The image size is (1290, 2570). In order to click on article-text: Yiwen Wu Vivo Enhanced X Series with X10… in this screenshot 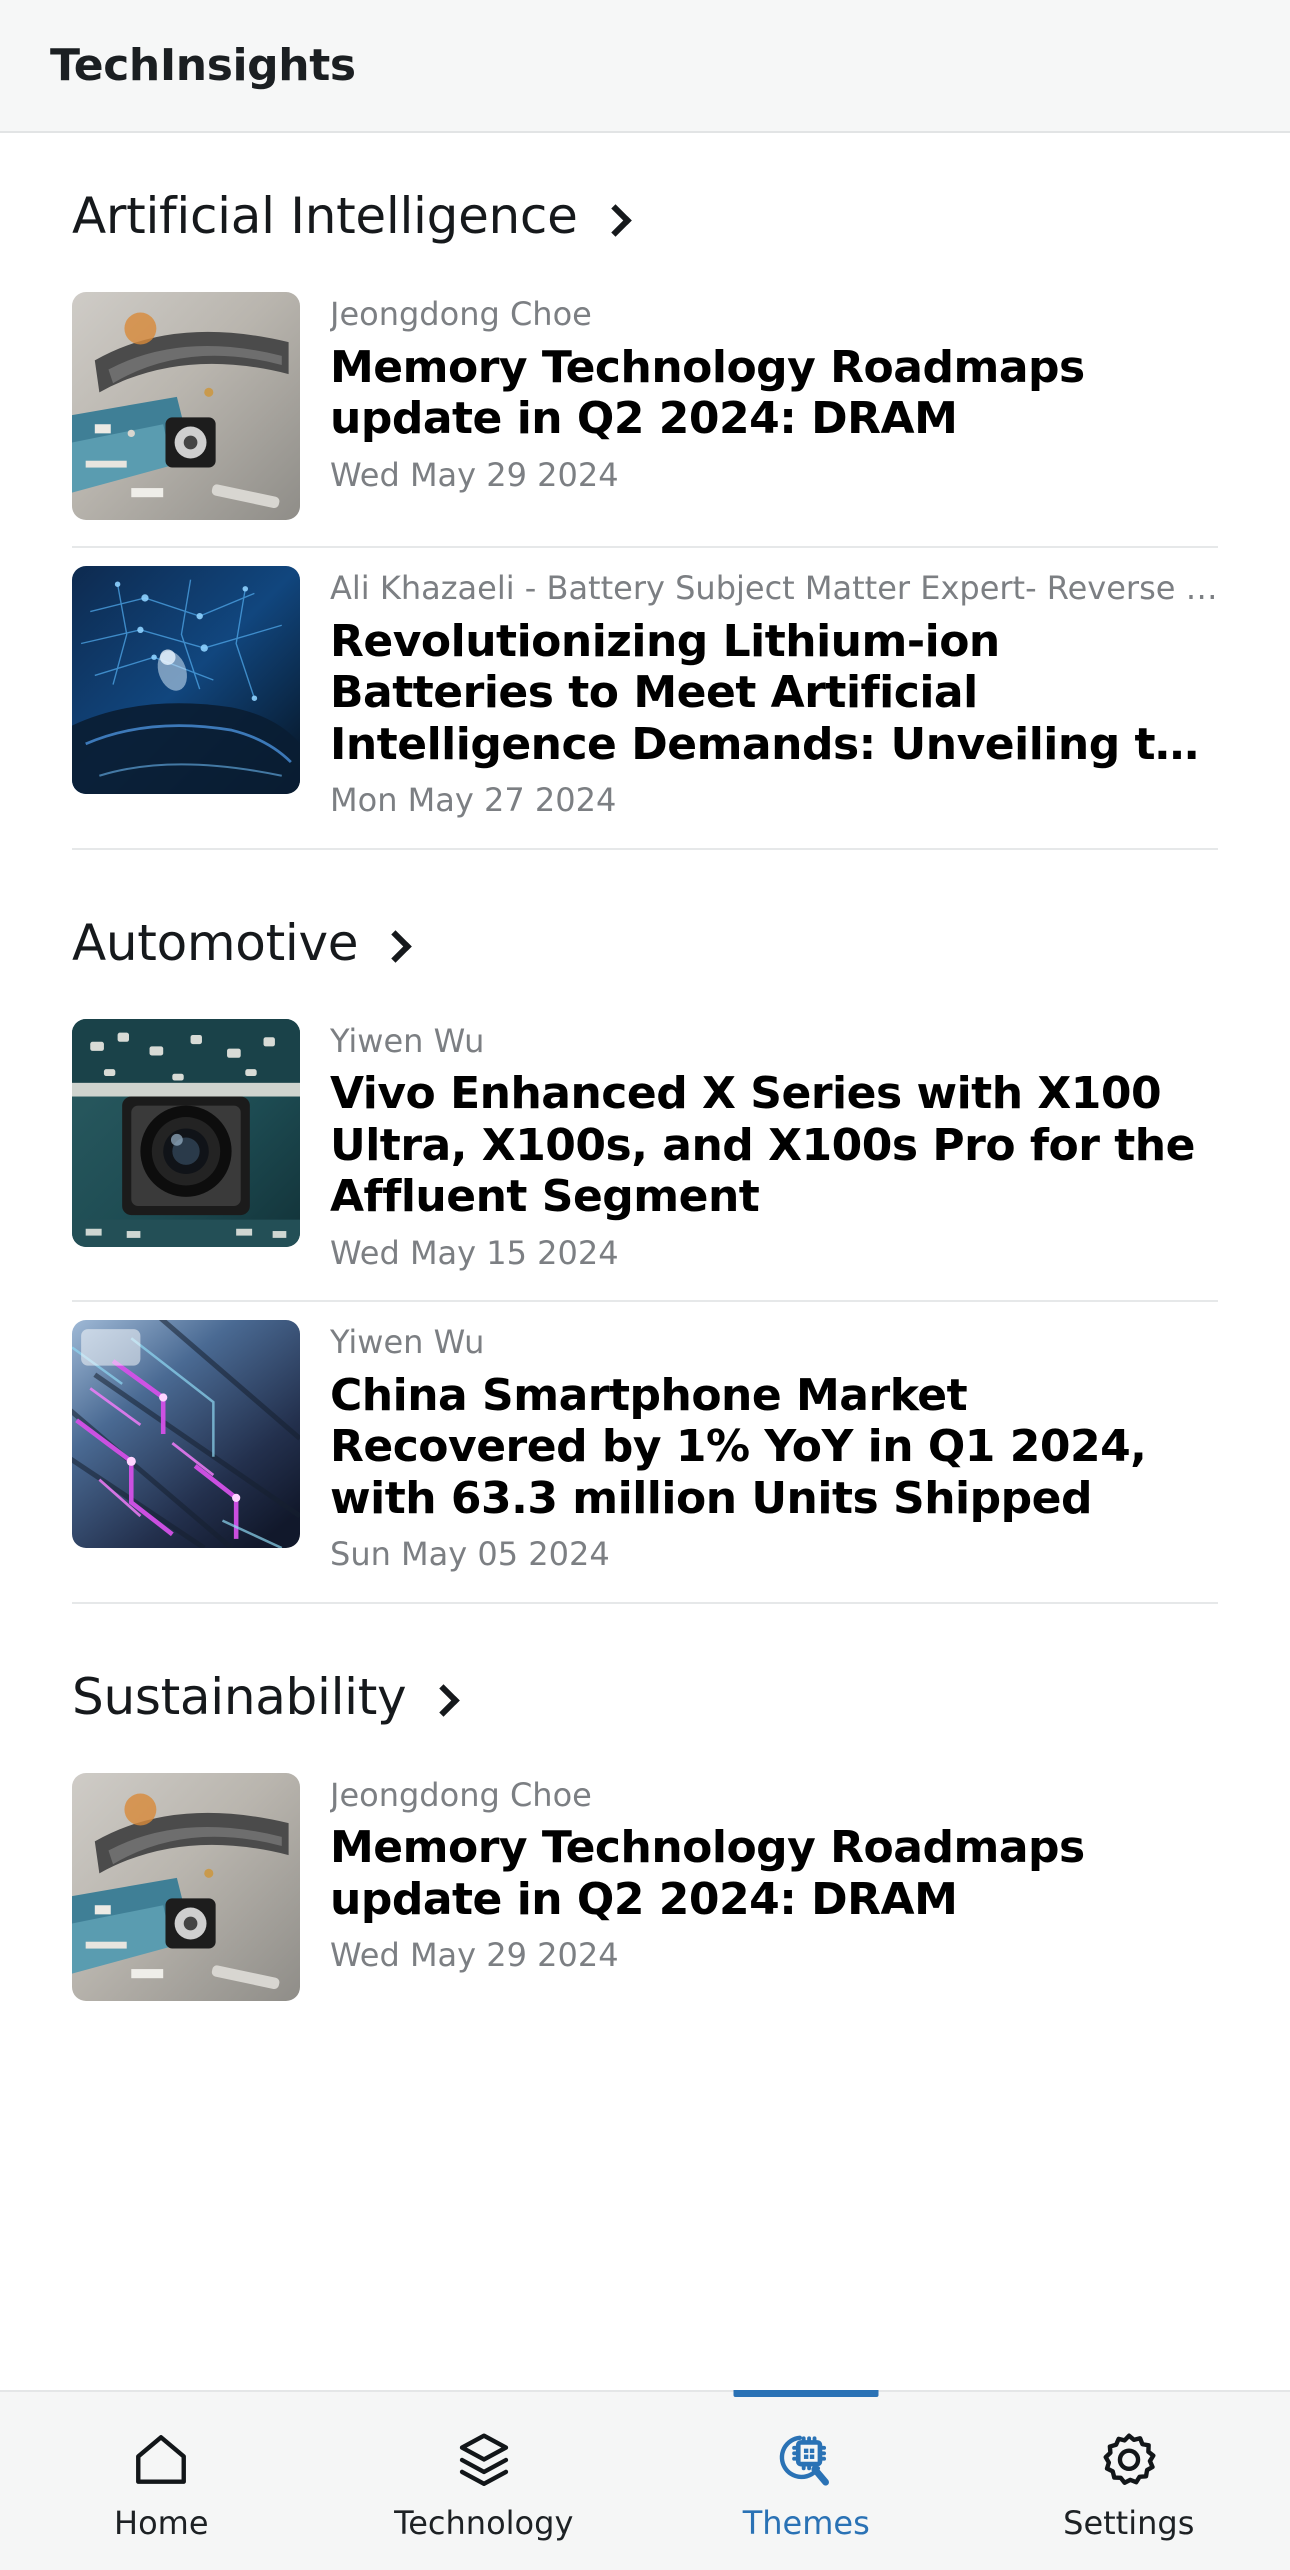, I will do `click(774, 1147)`.